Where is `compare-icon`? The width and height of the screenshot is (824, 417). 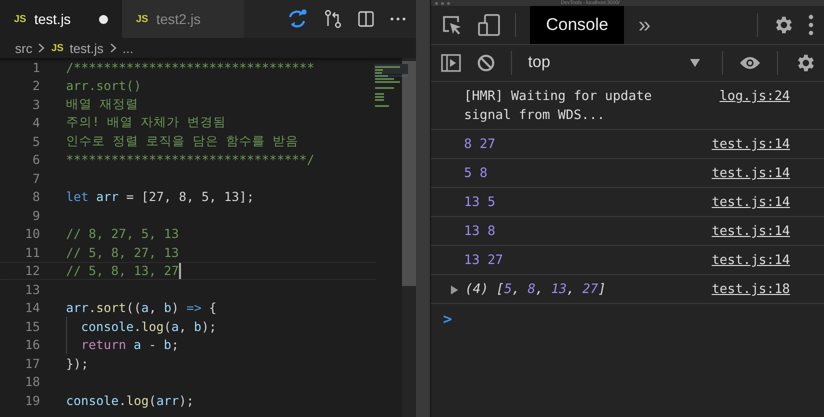 compare-icon is located at coordinates (333, 19).